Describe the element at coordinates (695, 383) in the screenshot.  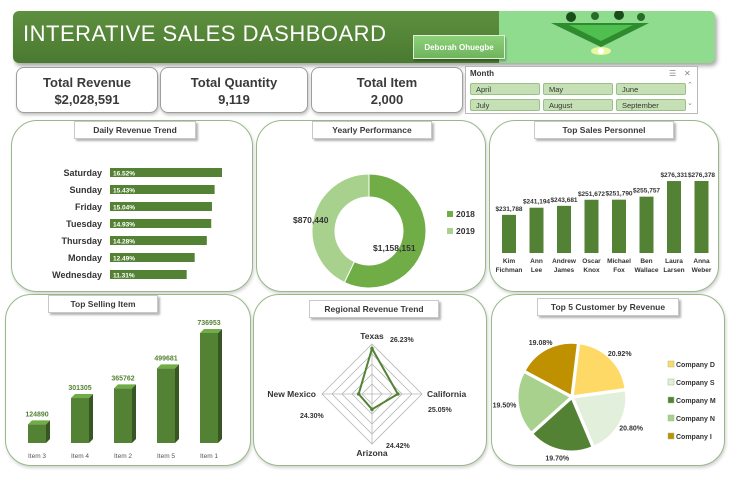
I see `legend-label: Company S` at that location.